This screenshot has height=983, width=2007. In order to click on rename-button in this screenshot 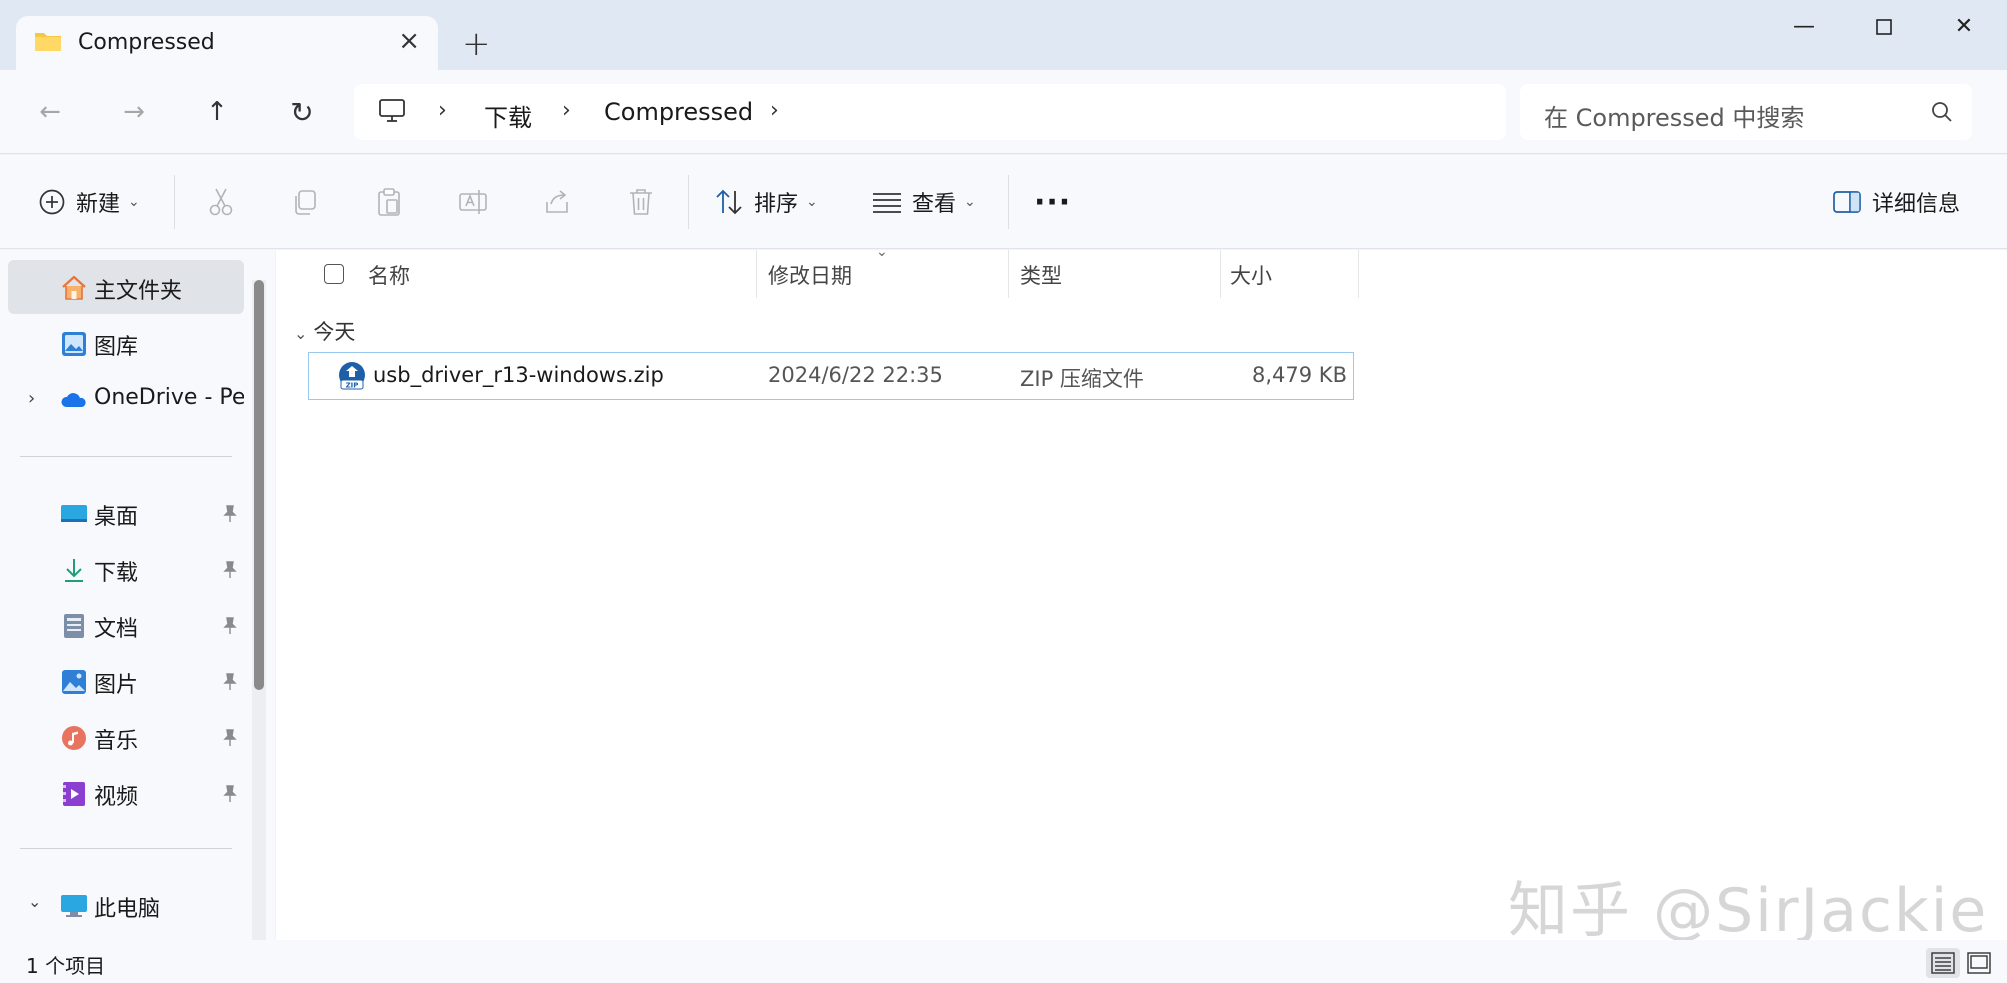, I will do `click(473, 202)`.